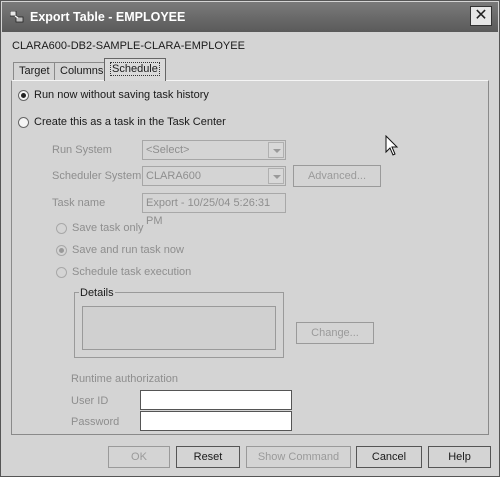 The height and width of the screenshot is (477, 500). Describe the element at coordinates (214, 176) in the screenshot. I see `scheduler-system-select: CLARA600` at that location.